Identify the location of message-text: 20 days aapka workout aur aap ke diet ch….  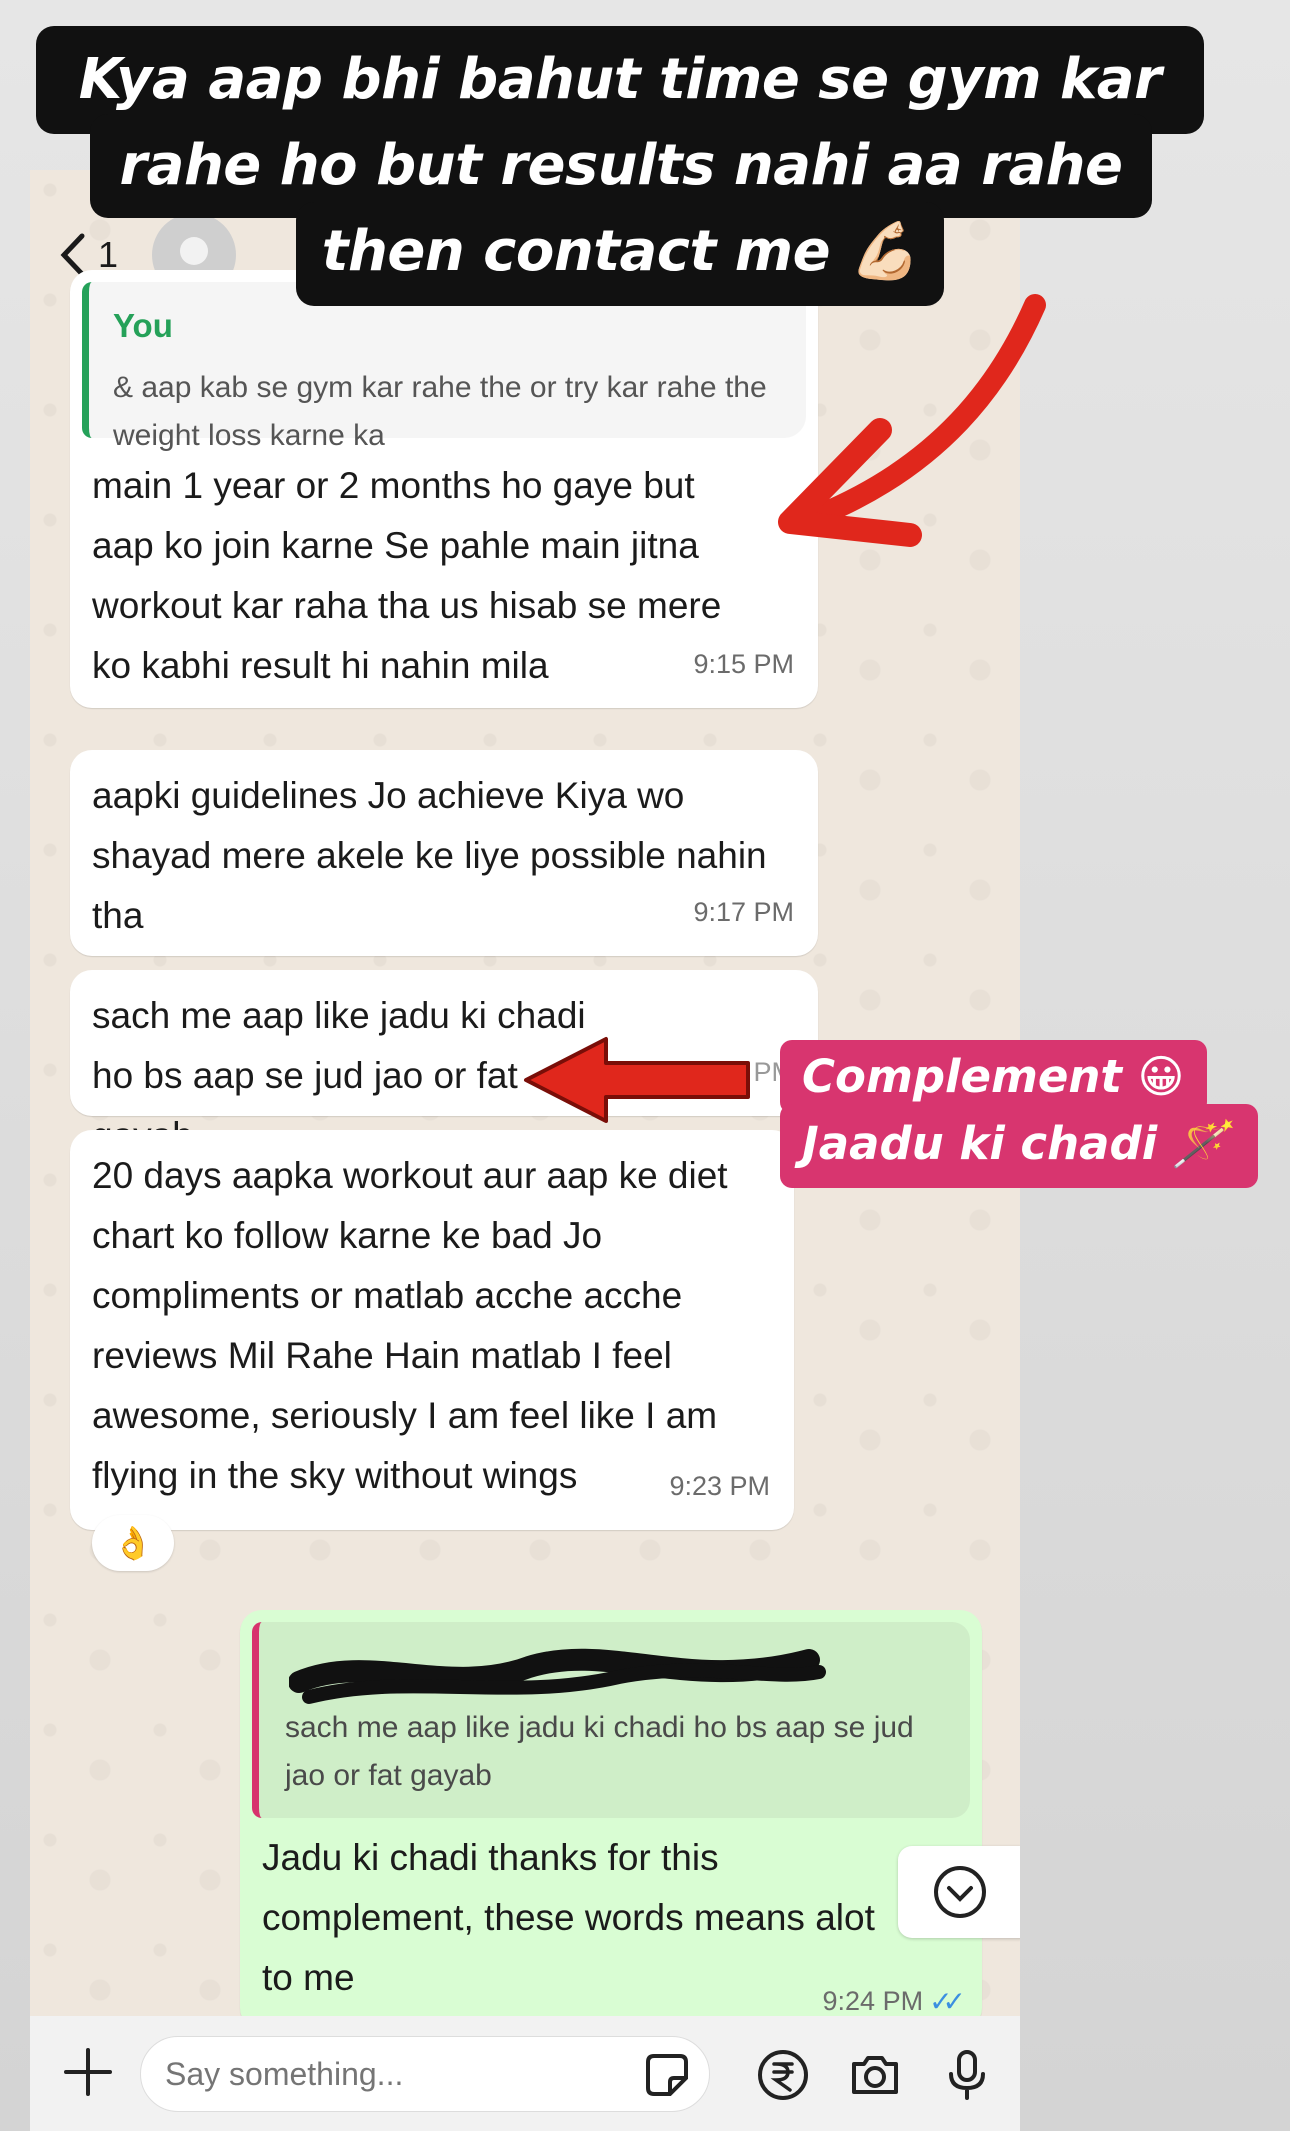
(415, 1325).